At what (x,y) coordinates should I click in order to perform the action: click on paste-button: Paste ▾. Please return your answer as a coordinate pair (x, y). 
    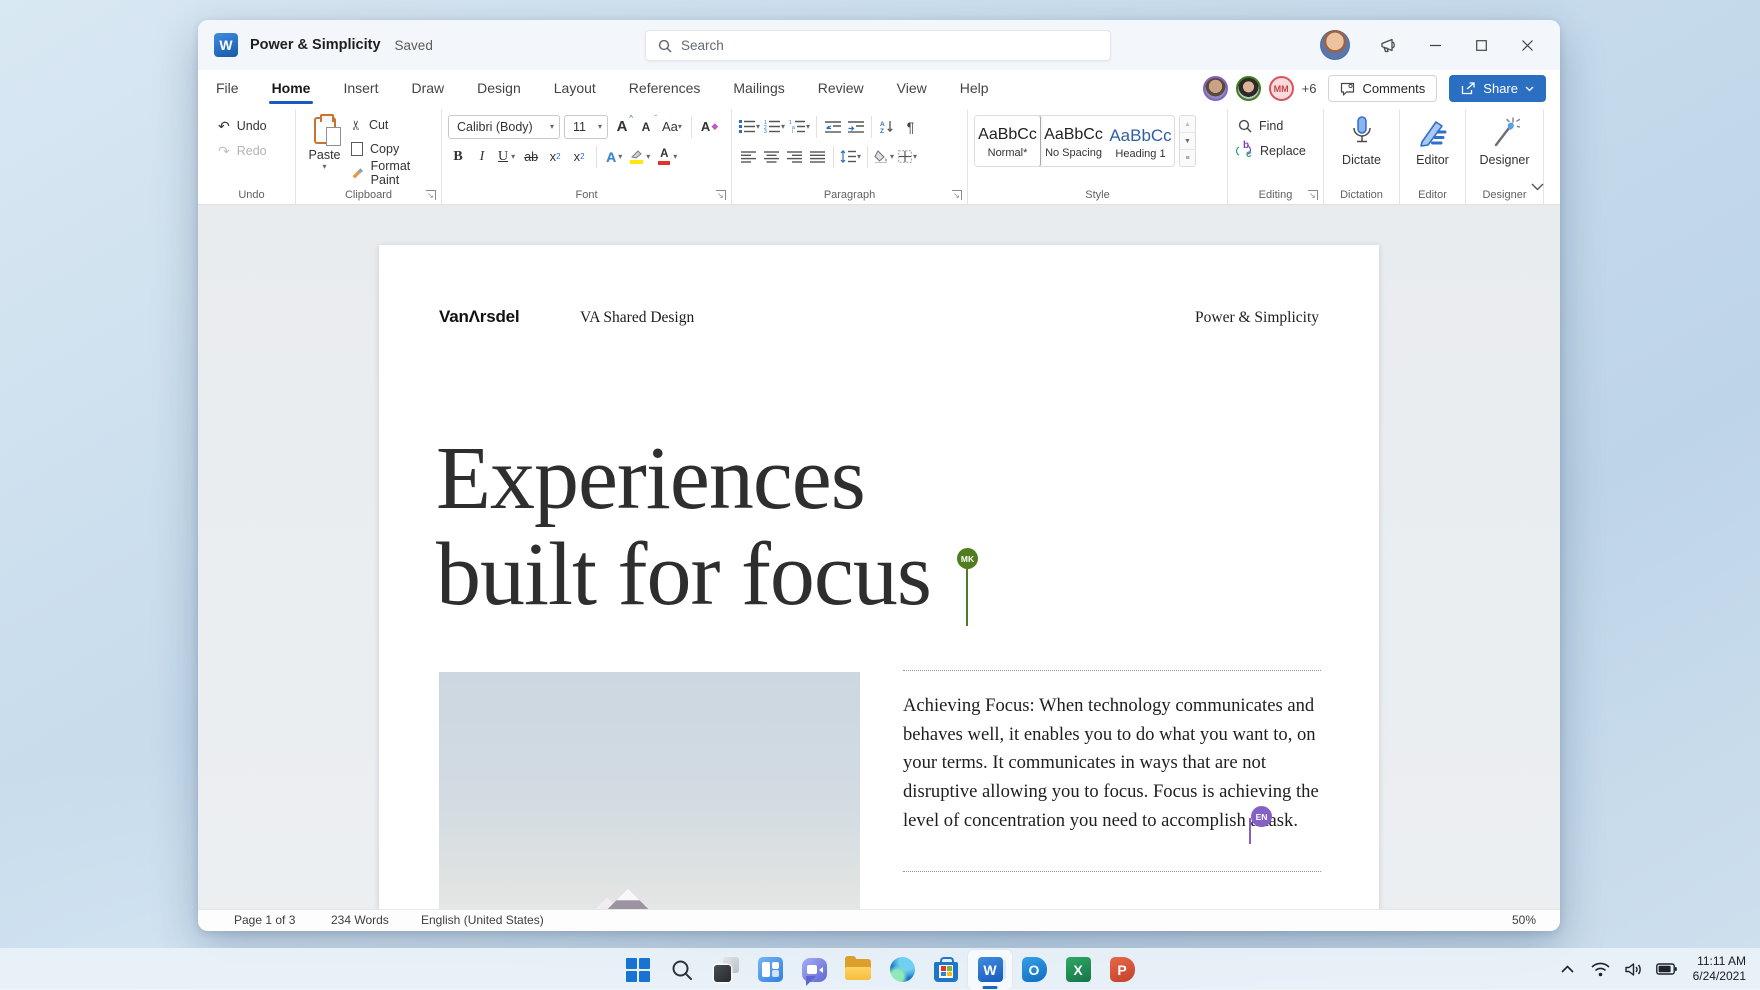
    Looking at the image, I should click on (324, 149).